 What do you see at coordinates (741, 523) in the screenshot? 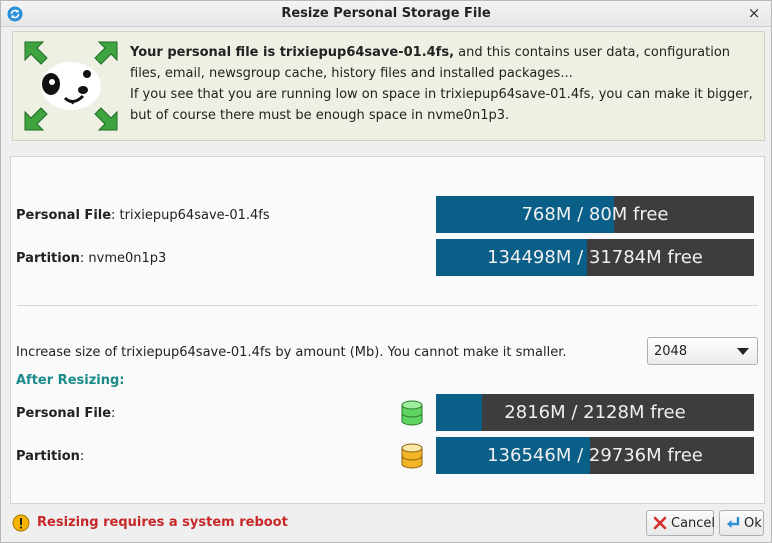
I see `ok-button: Ok` at bounding box center [741, 523].